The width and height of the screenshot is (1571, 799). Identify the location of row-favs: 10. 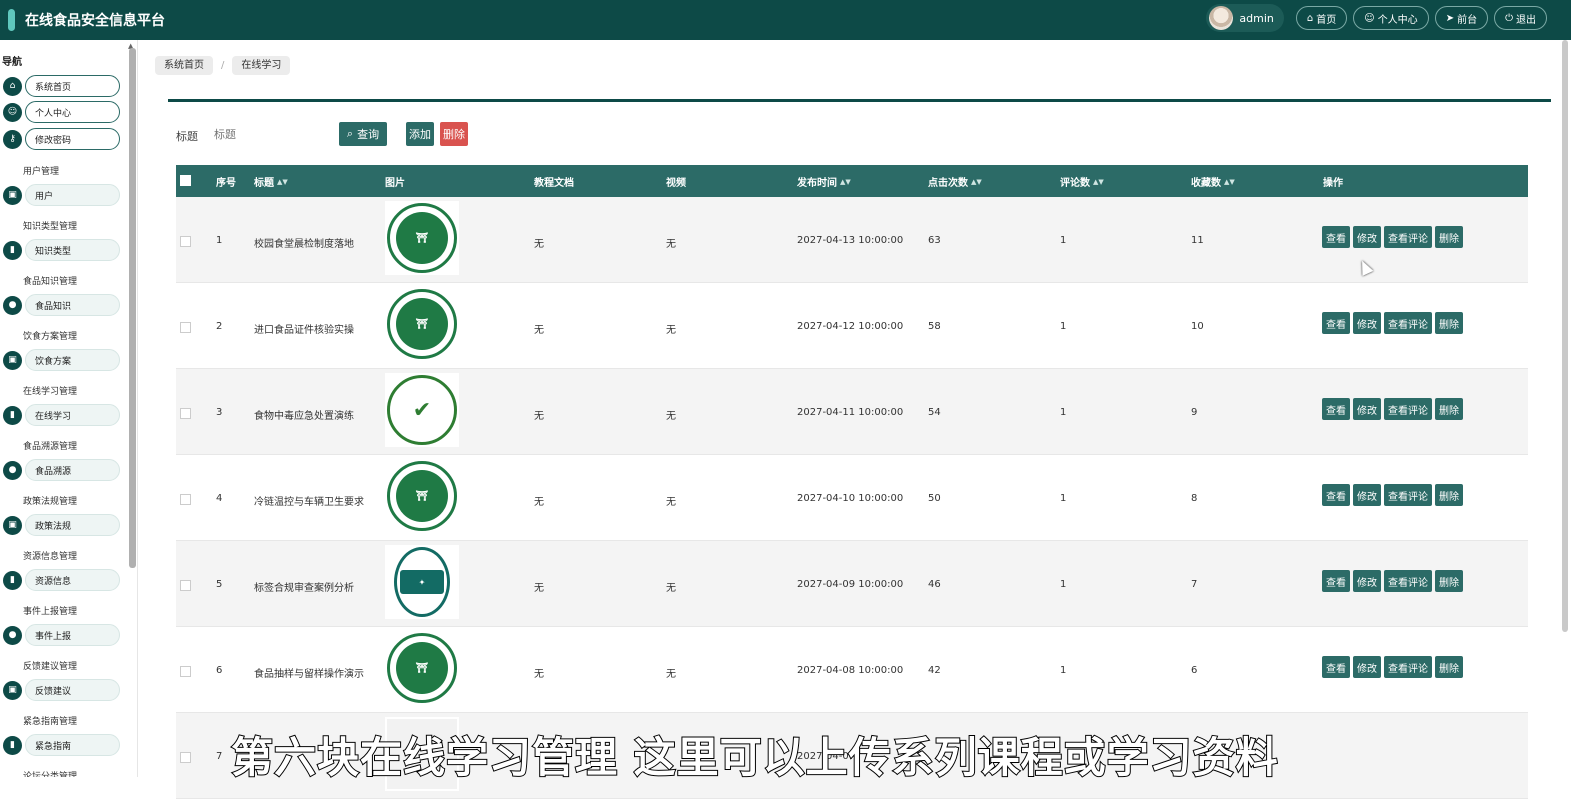
(1197, 326).